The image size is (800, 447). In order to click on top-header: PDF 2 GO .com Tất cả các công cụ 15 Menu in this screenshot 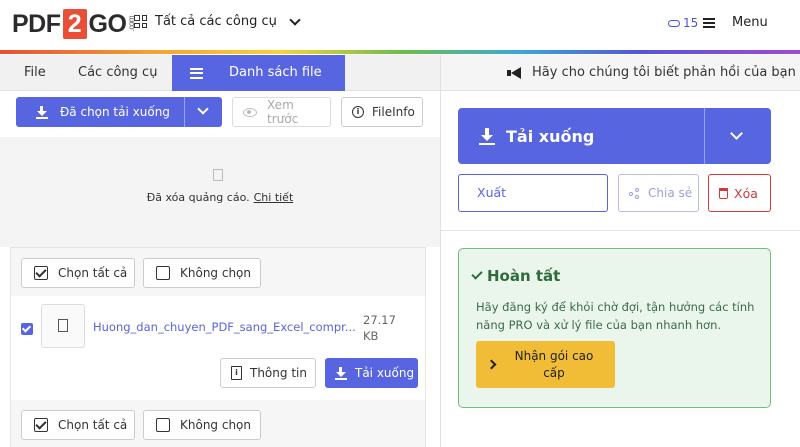, I will do `click(400, 25)`.